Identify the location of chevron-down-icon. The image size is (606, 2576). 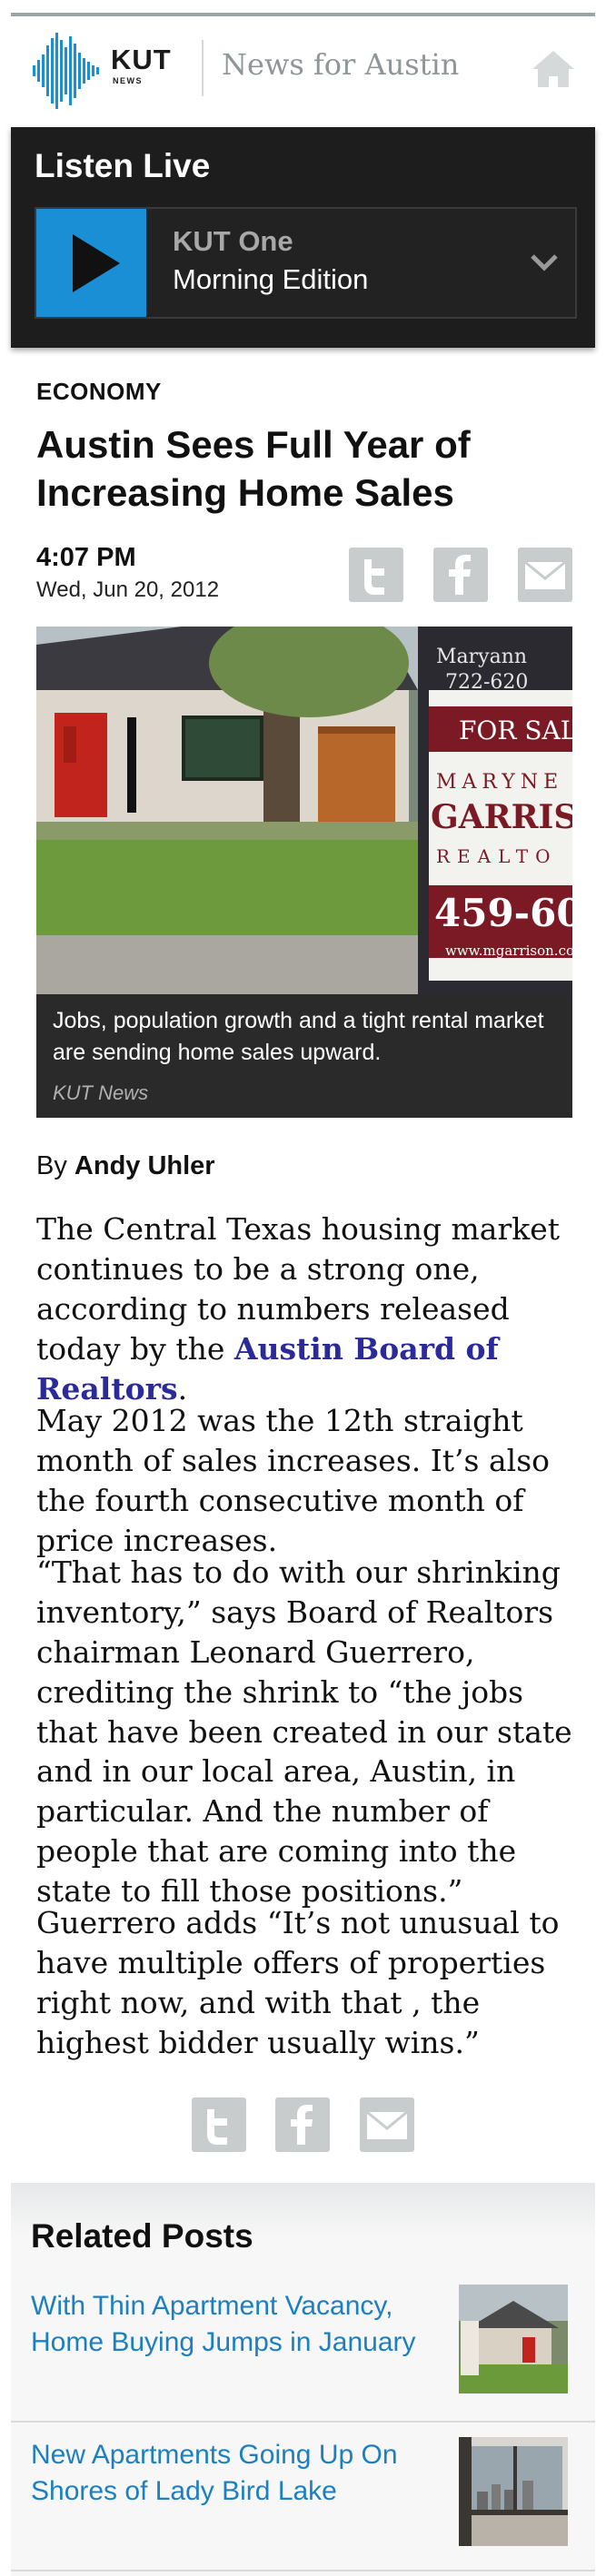
(544, 262).